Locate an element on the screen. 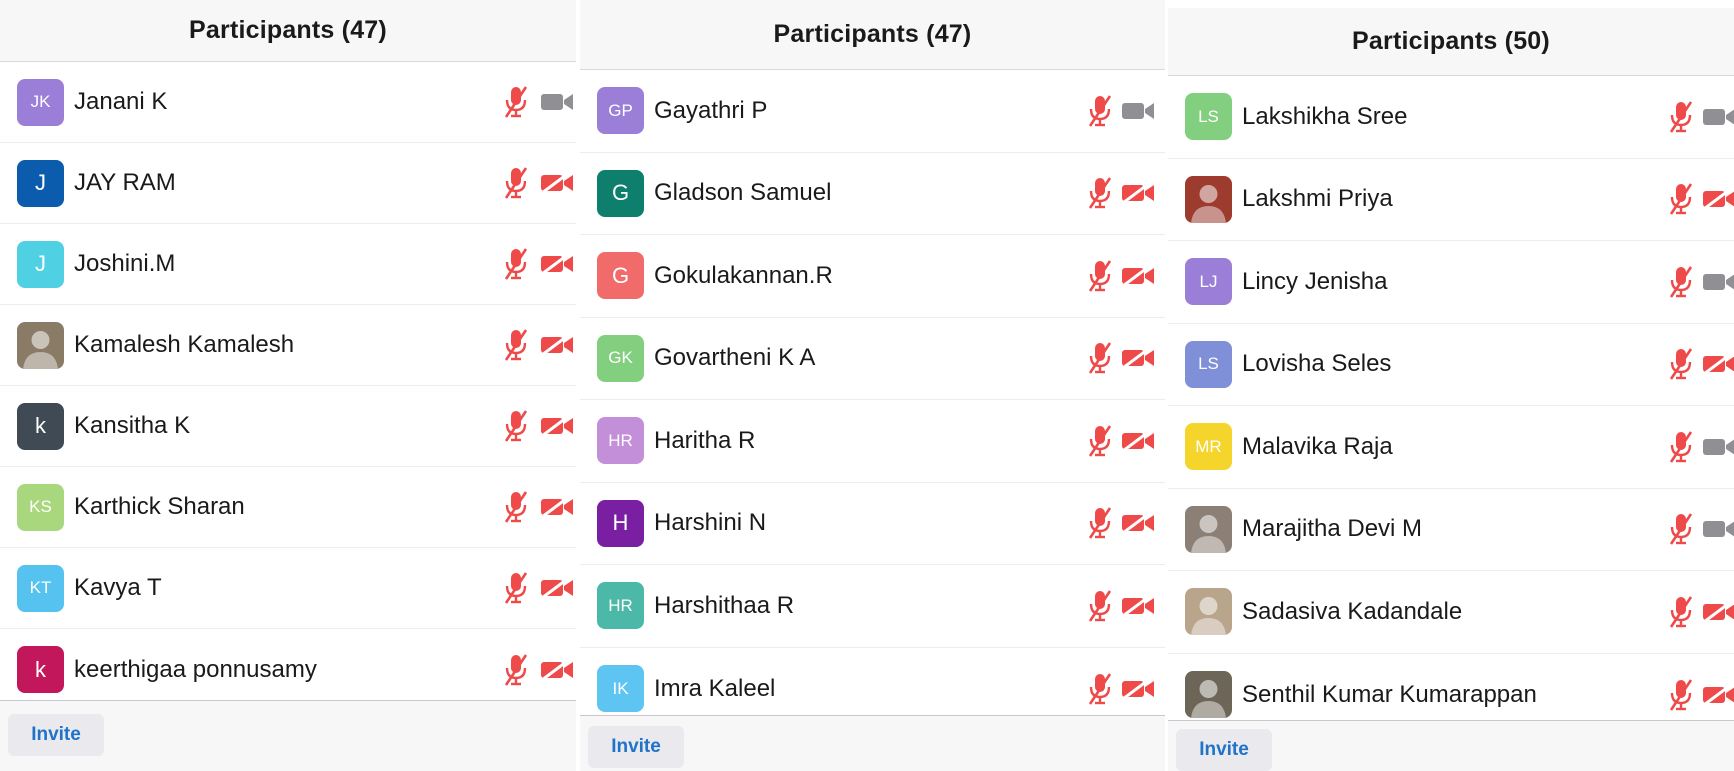 Image resolution: width=1734 pixels, height=771 pixels. participant-row: J JAY RAM is located at coordinates (288, 183).